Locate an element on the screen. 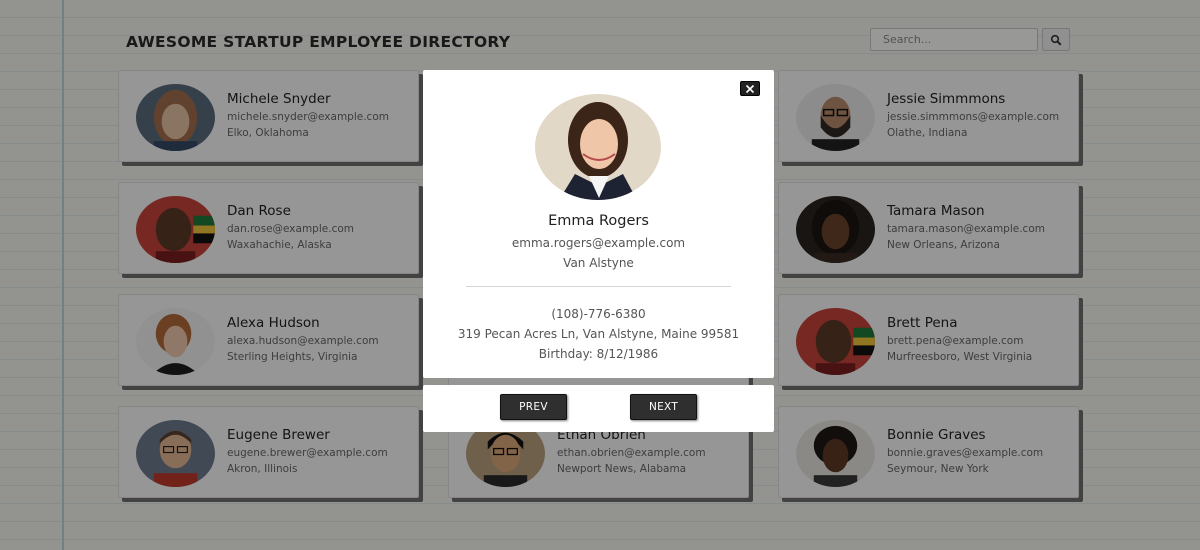 Image resolution: width=1200 pixels, height=550 pixels. next-button: NEXT is located at coordinates (663, 407).